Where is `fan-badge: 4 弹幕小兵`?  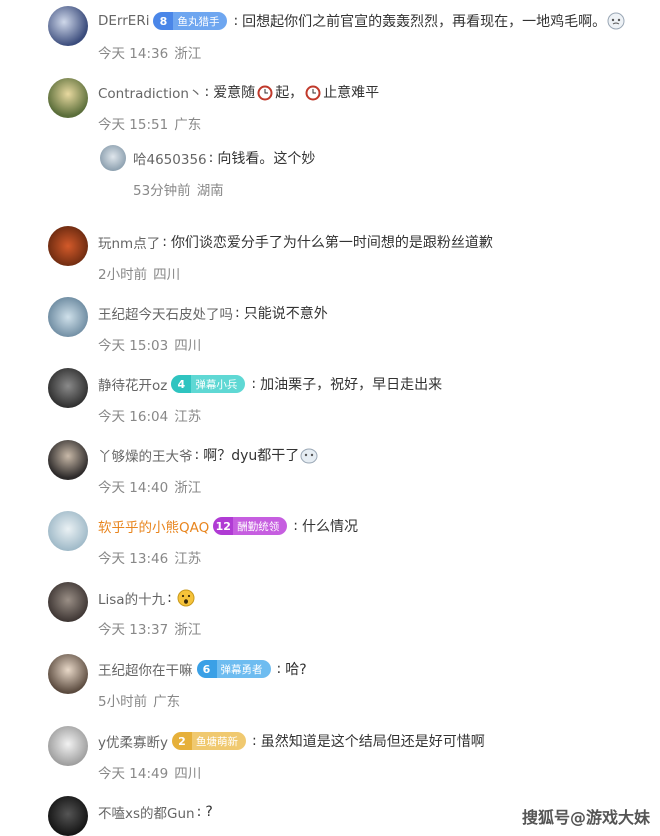 fan-badge: 4 弹幕小兵 is located at coordinates (208, 384).